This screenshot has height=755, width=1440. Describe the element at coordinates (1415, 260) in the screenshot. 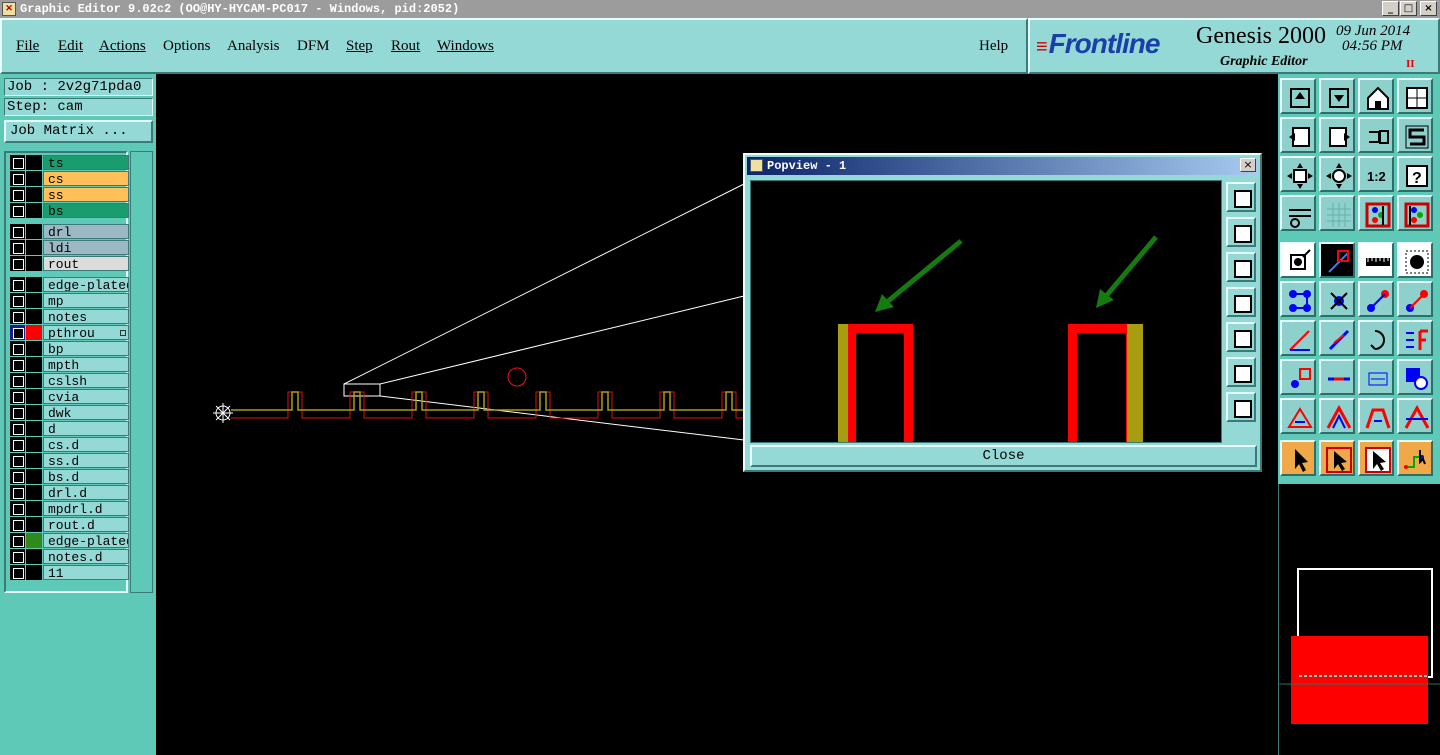

I see `record-icon` at that location.